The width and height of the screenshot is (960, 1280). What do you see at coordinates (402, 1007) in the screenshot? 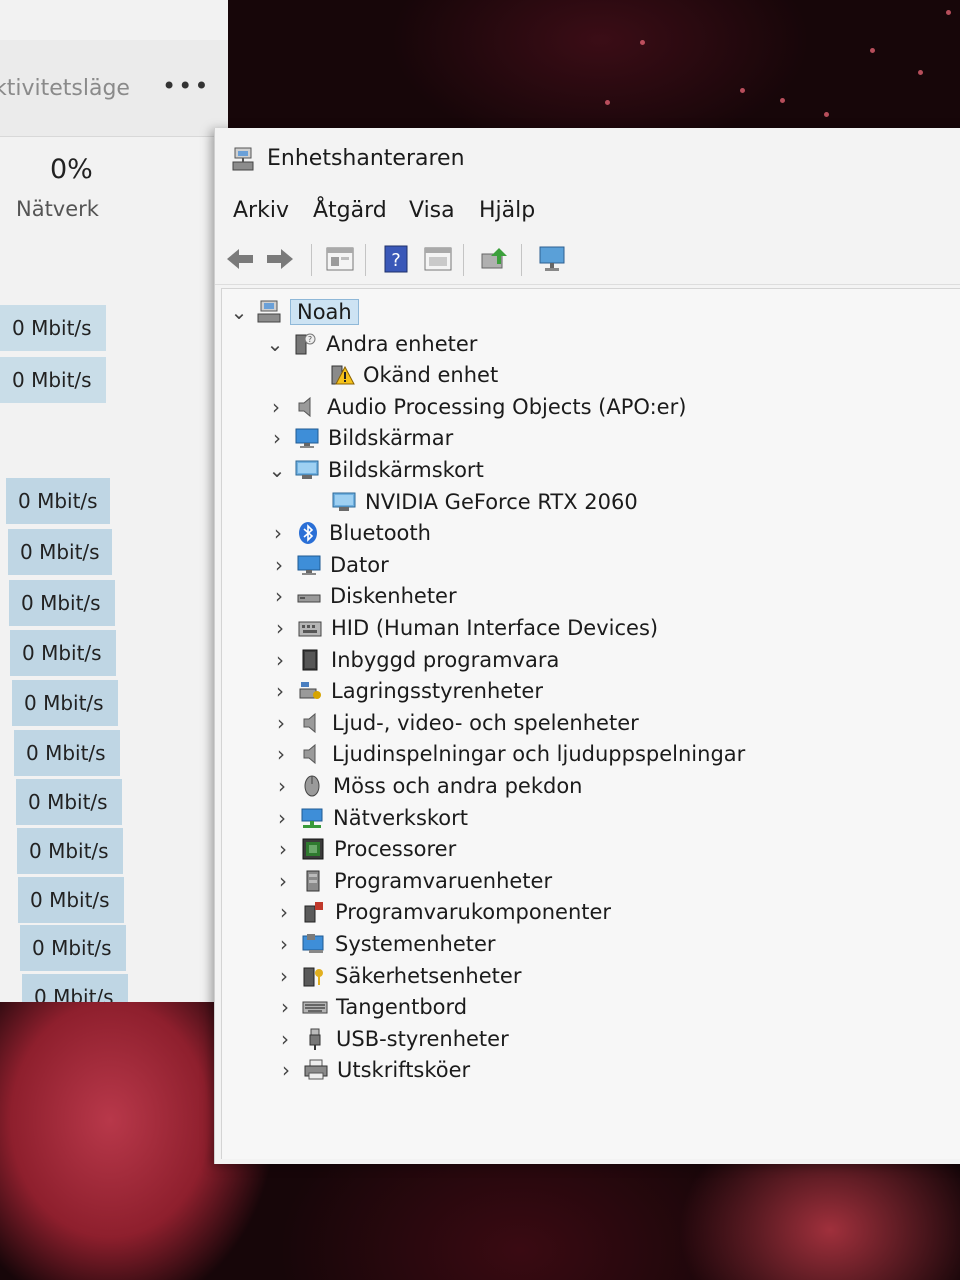
I see `tree-node-label: Tangentbord` at bounding box center [402, 1007].